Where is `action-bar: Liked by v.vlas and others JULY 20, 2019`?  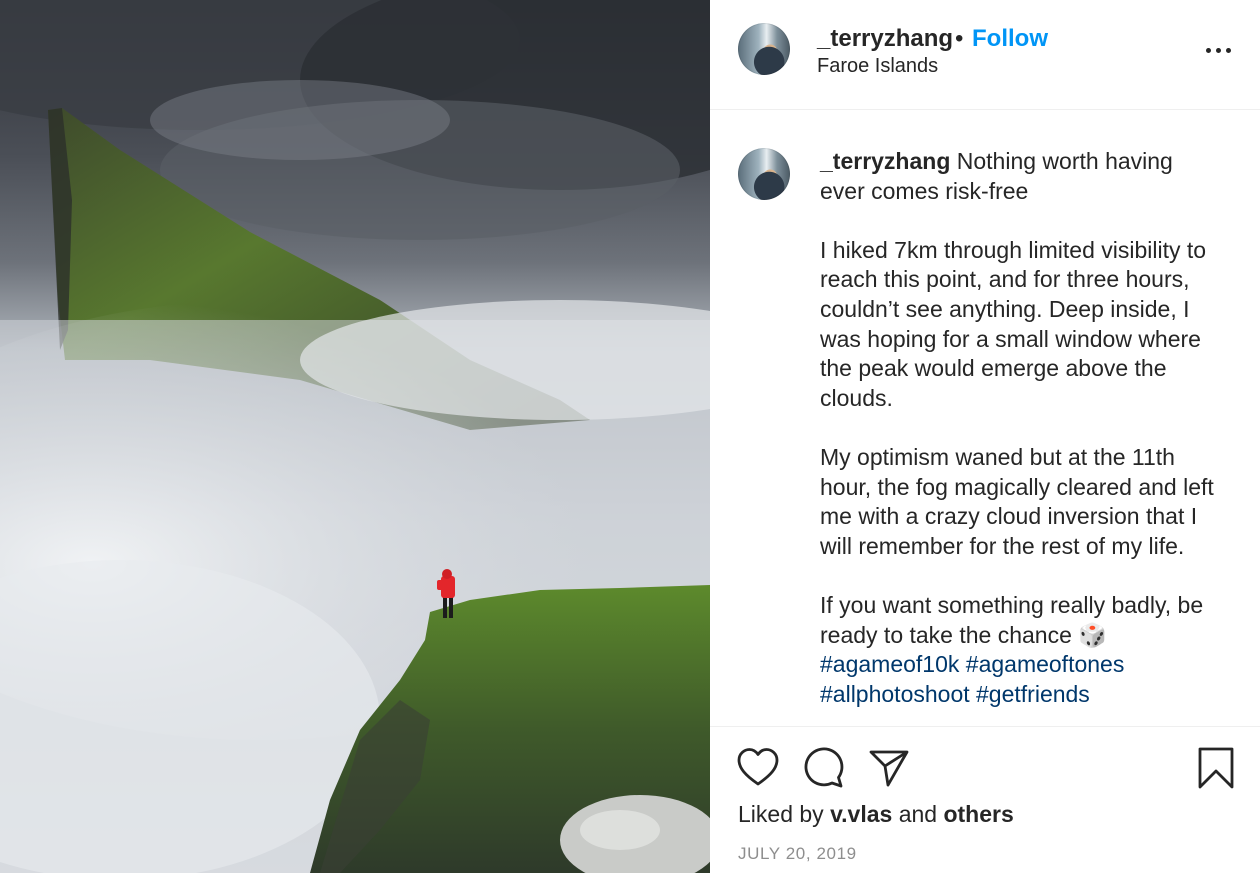
action-bar: Liked by v.vlas and others JULY 20, 2019 is located at coordinates (985, 800).